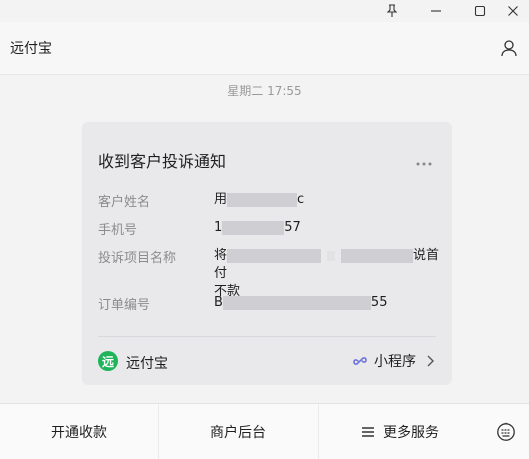 The height and width of the screenshot is (459, 529). What do you see at coordinates (368, 431) in the screenshot?
I see `menu-lines-icon` at bounding box center [368, 431].